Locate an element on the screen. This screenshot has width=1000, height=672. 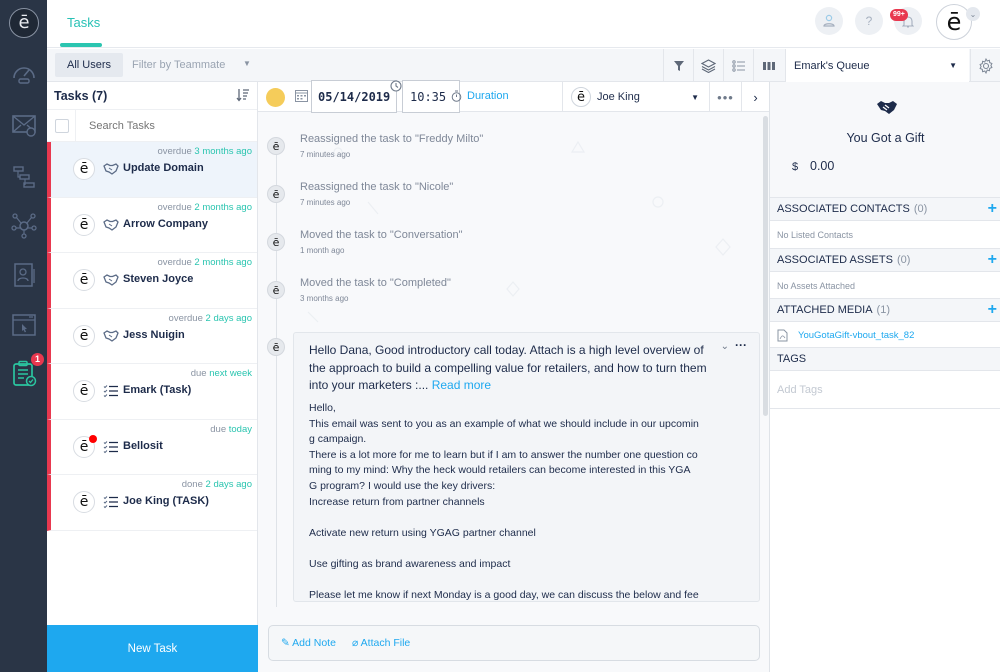
deal-title: You Got a Gift is located at coordinates (885, 138).